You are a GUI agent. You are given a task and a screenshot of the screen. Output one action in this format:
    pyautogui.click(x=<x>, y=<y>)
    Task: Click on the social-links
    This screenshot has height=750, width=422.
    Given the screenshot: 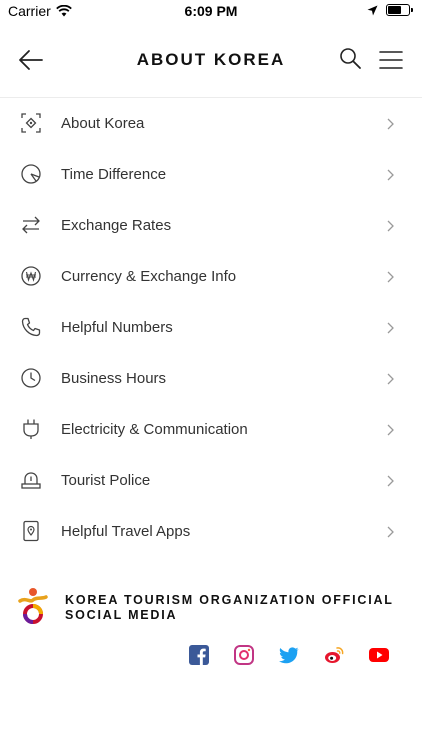 What is the action you would take?
    pyautogui.click(x=289, y=655)
    